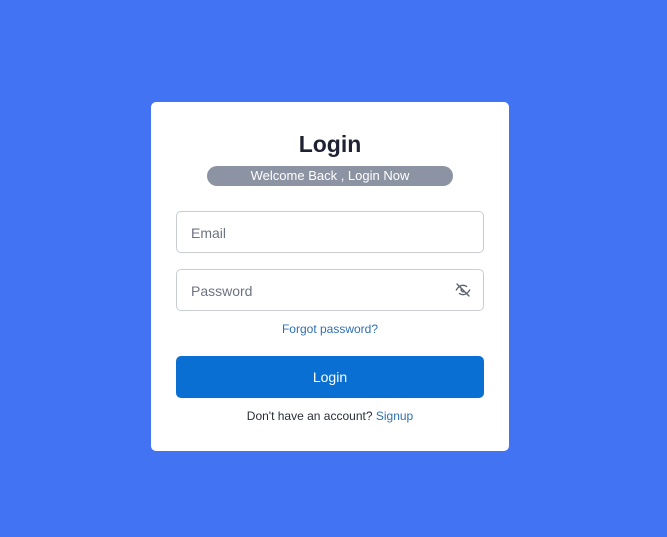 The image size is (667, 537). I want to click on eye-off-icon, so click(463, 290).